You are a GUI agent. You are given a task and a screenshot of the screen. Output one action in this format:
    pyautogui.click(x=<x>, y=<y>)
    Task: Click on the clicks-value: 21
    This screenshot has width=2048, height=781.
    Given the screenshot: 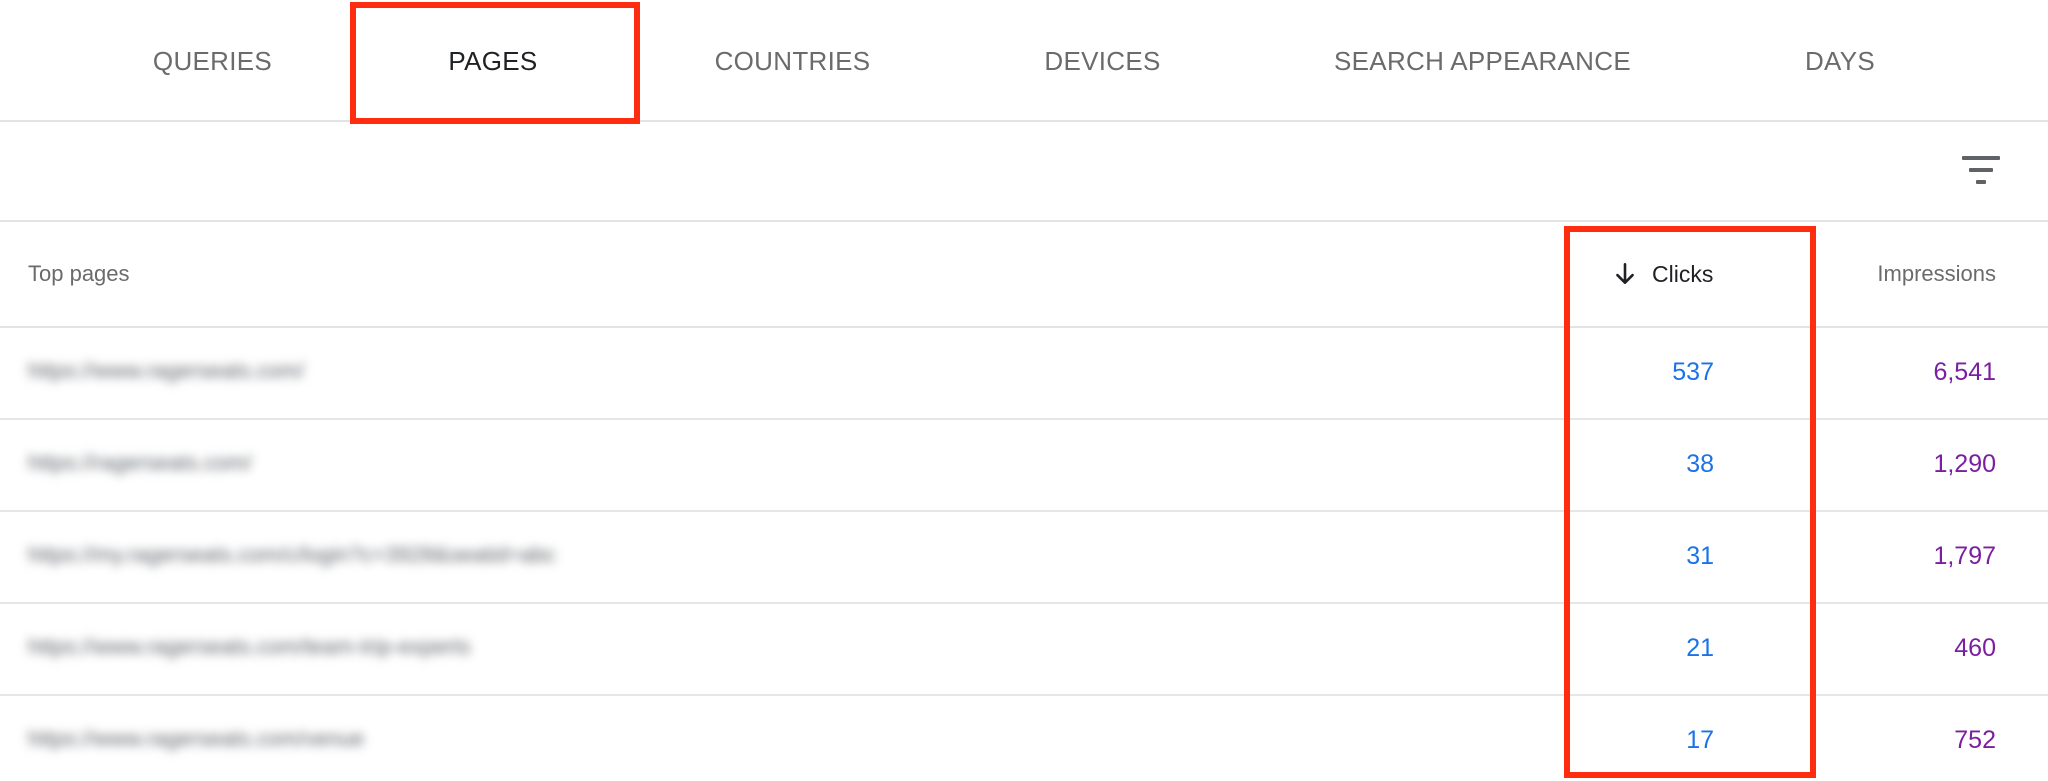 What is the action you would take?
    pyautogui.click(x=1700, y=648)
    